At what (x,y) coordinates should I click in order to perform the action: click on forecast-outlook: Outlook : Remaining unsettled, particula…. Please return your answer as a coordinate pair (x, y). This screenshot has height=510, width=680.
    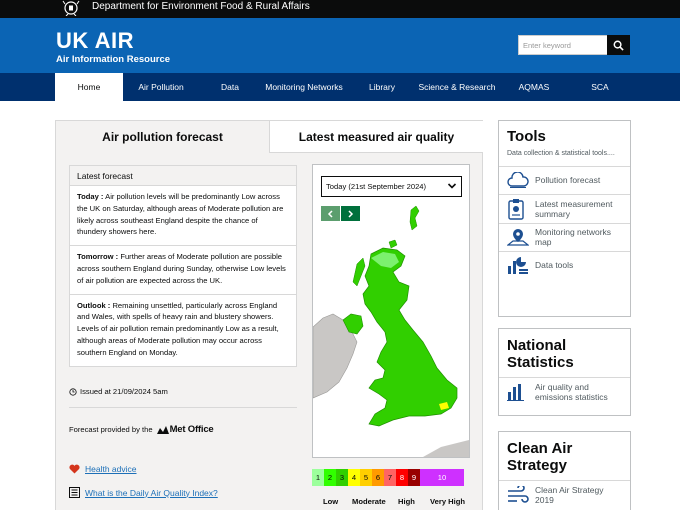
    Looking at the image, I should click on (183, 330).